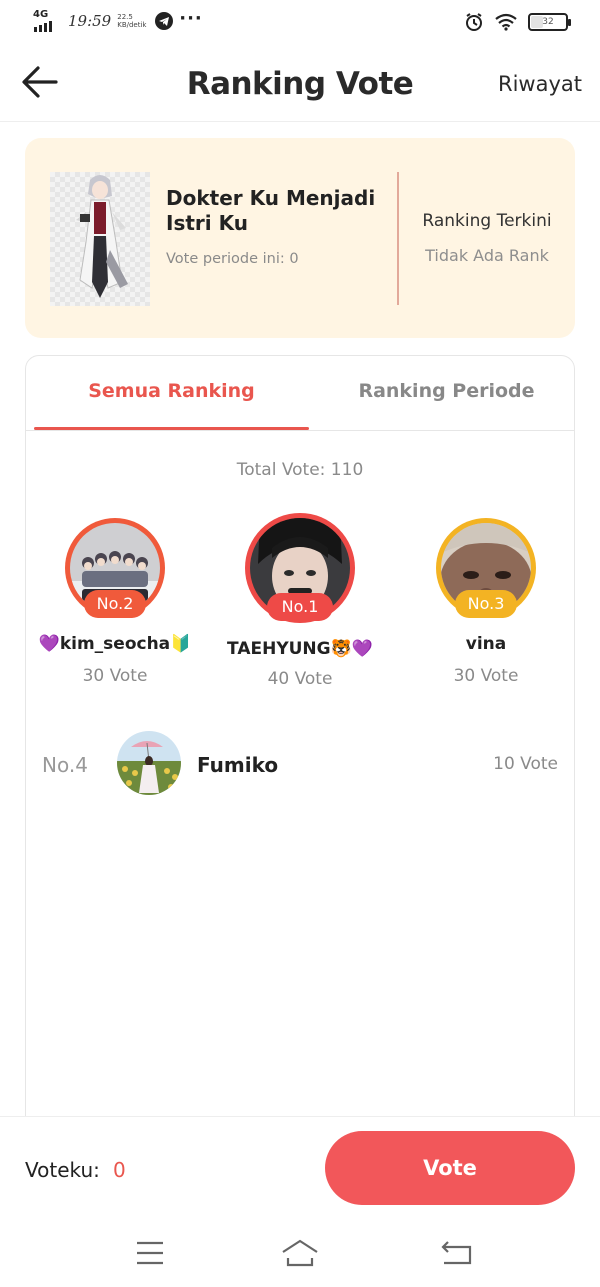  I want to click on battery-level: 32, so click(548, 22).